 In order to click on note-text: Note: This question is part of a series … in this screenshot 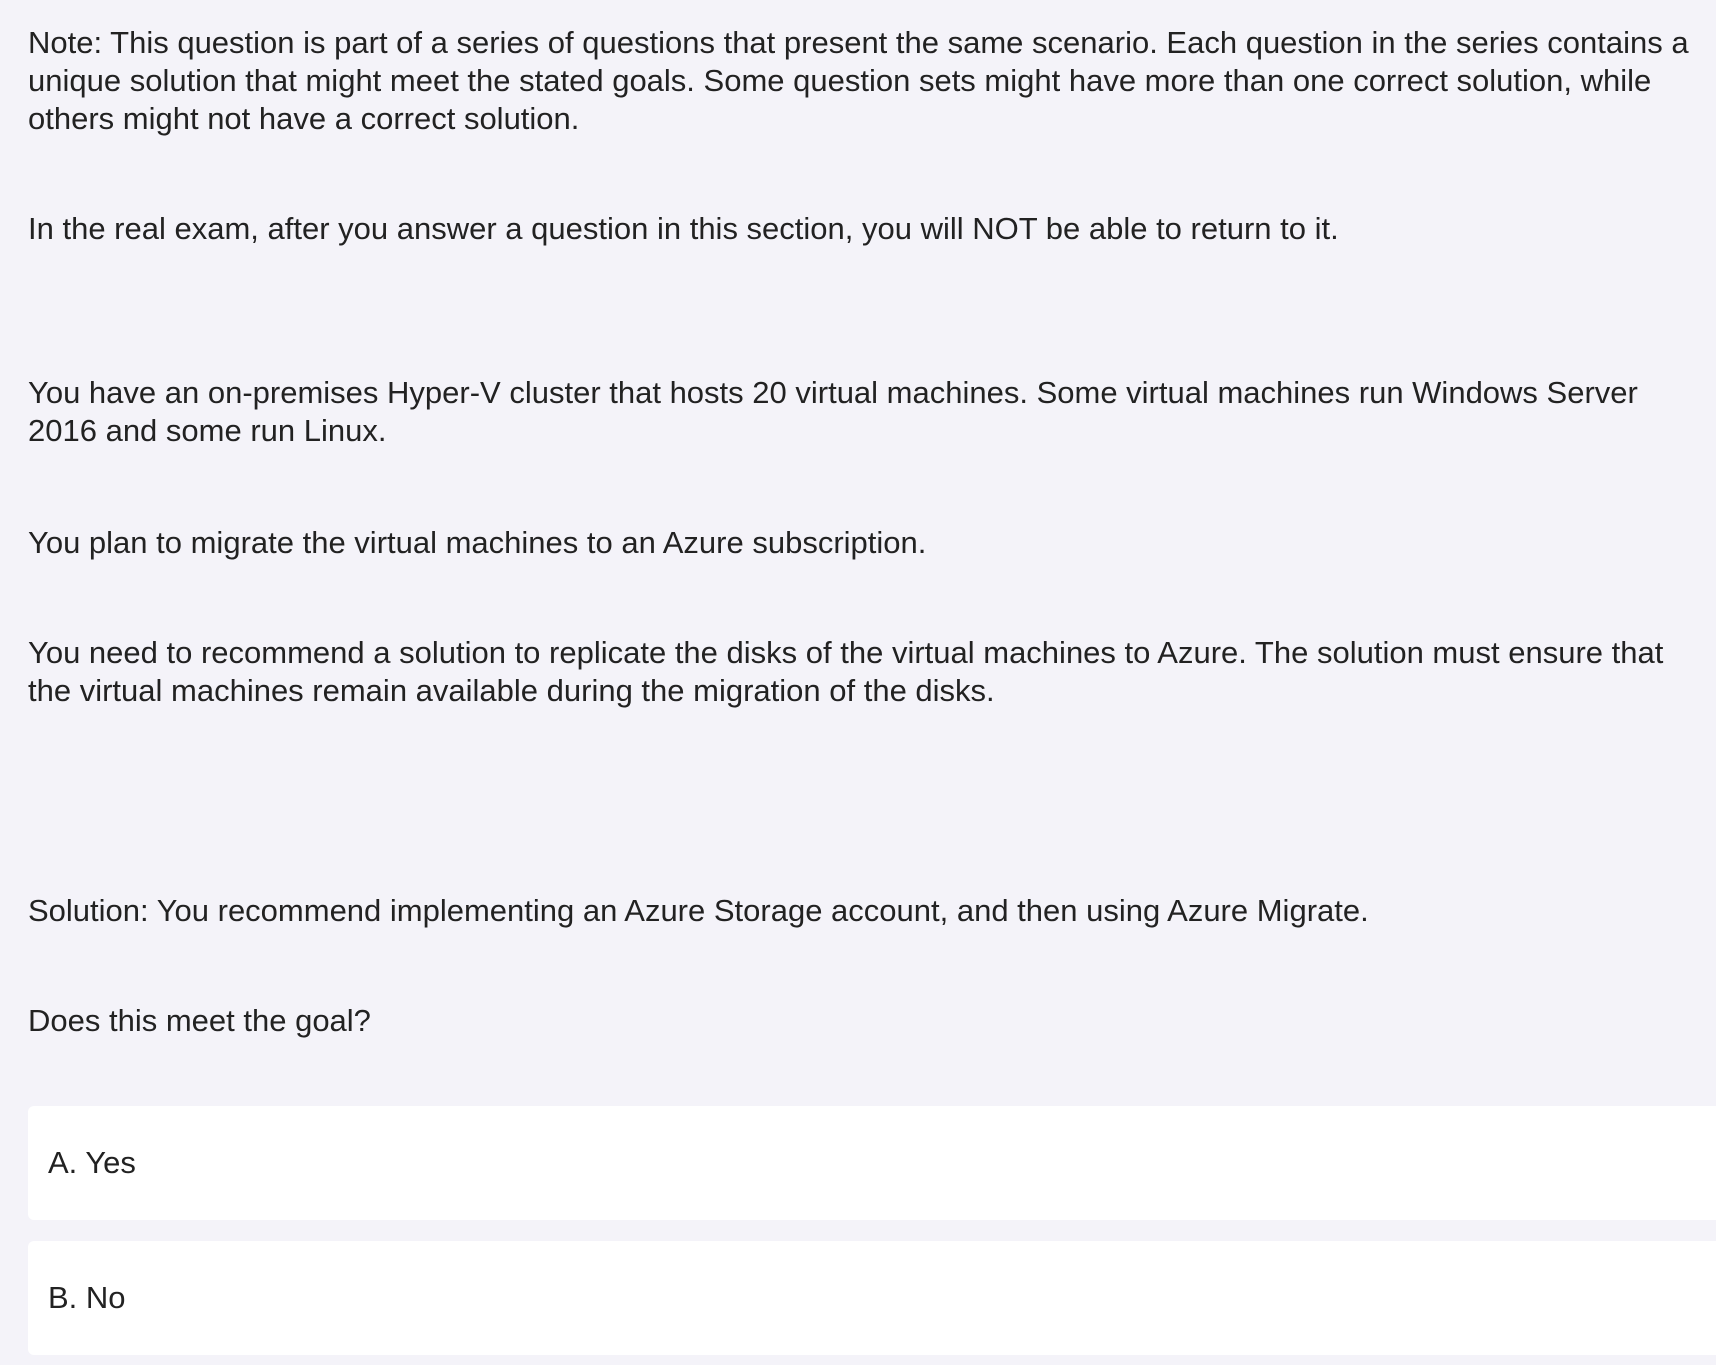, I will do `click(858, 80)`.